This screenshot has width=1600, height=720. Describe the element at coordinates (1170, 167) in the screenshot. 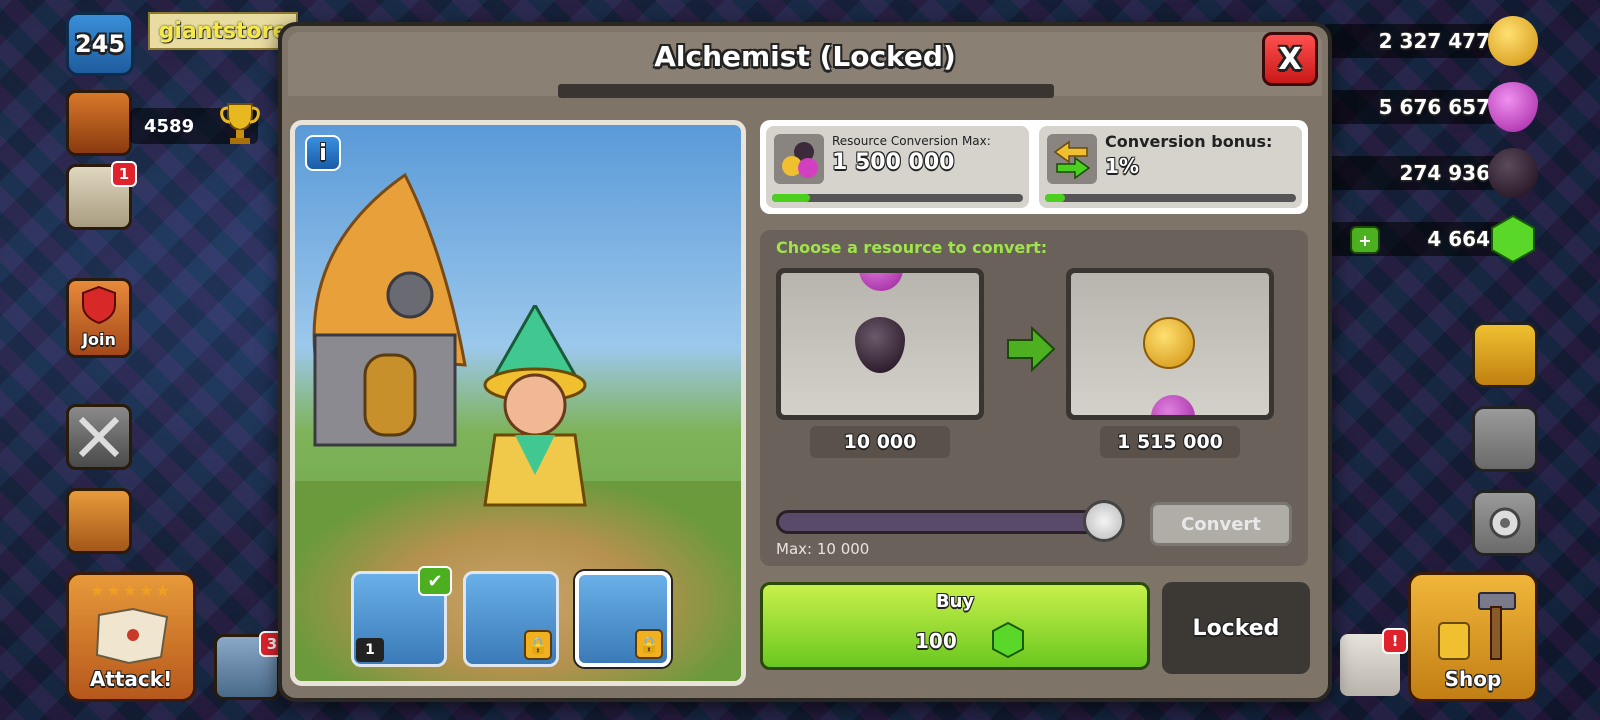

I see `conversion-bonus-stat: Conversion bonus: 1%` at that location.